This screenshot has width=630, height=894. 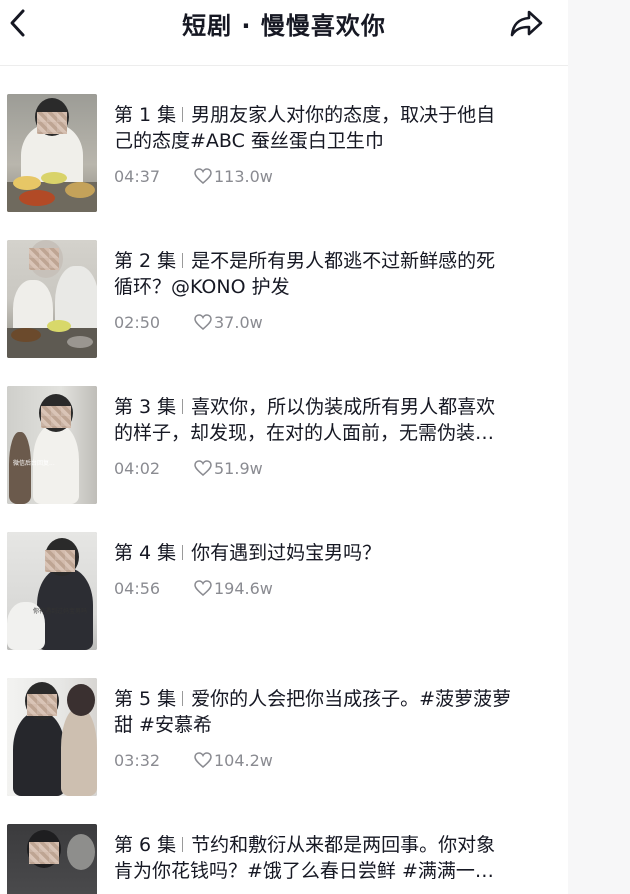 I want to click on episode-title-line-1: 你有遇到过妈宝男吗？, so click(x=286, y=553).